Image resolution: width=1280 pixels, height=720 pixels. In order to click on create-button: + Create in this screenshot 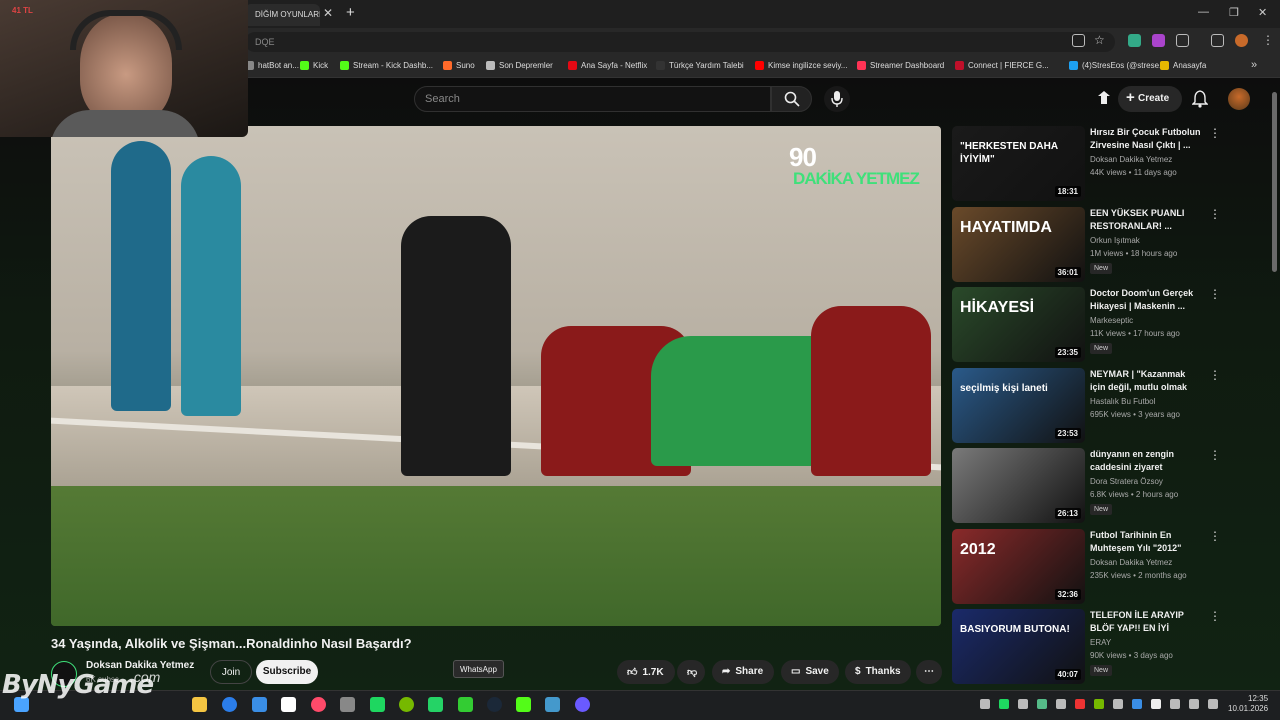, I will do `click(1150, 99)`.